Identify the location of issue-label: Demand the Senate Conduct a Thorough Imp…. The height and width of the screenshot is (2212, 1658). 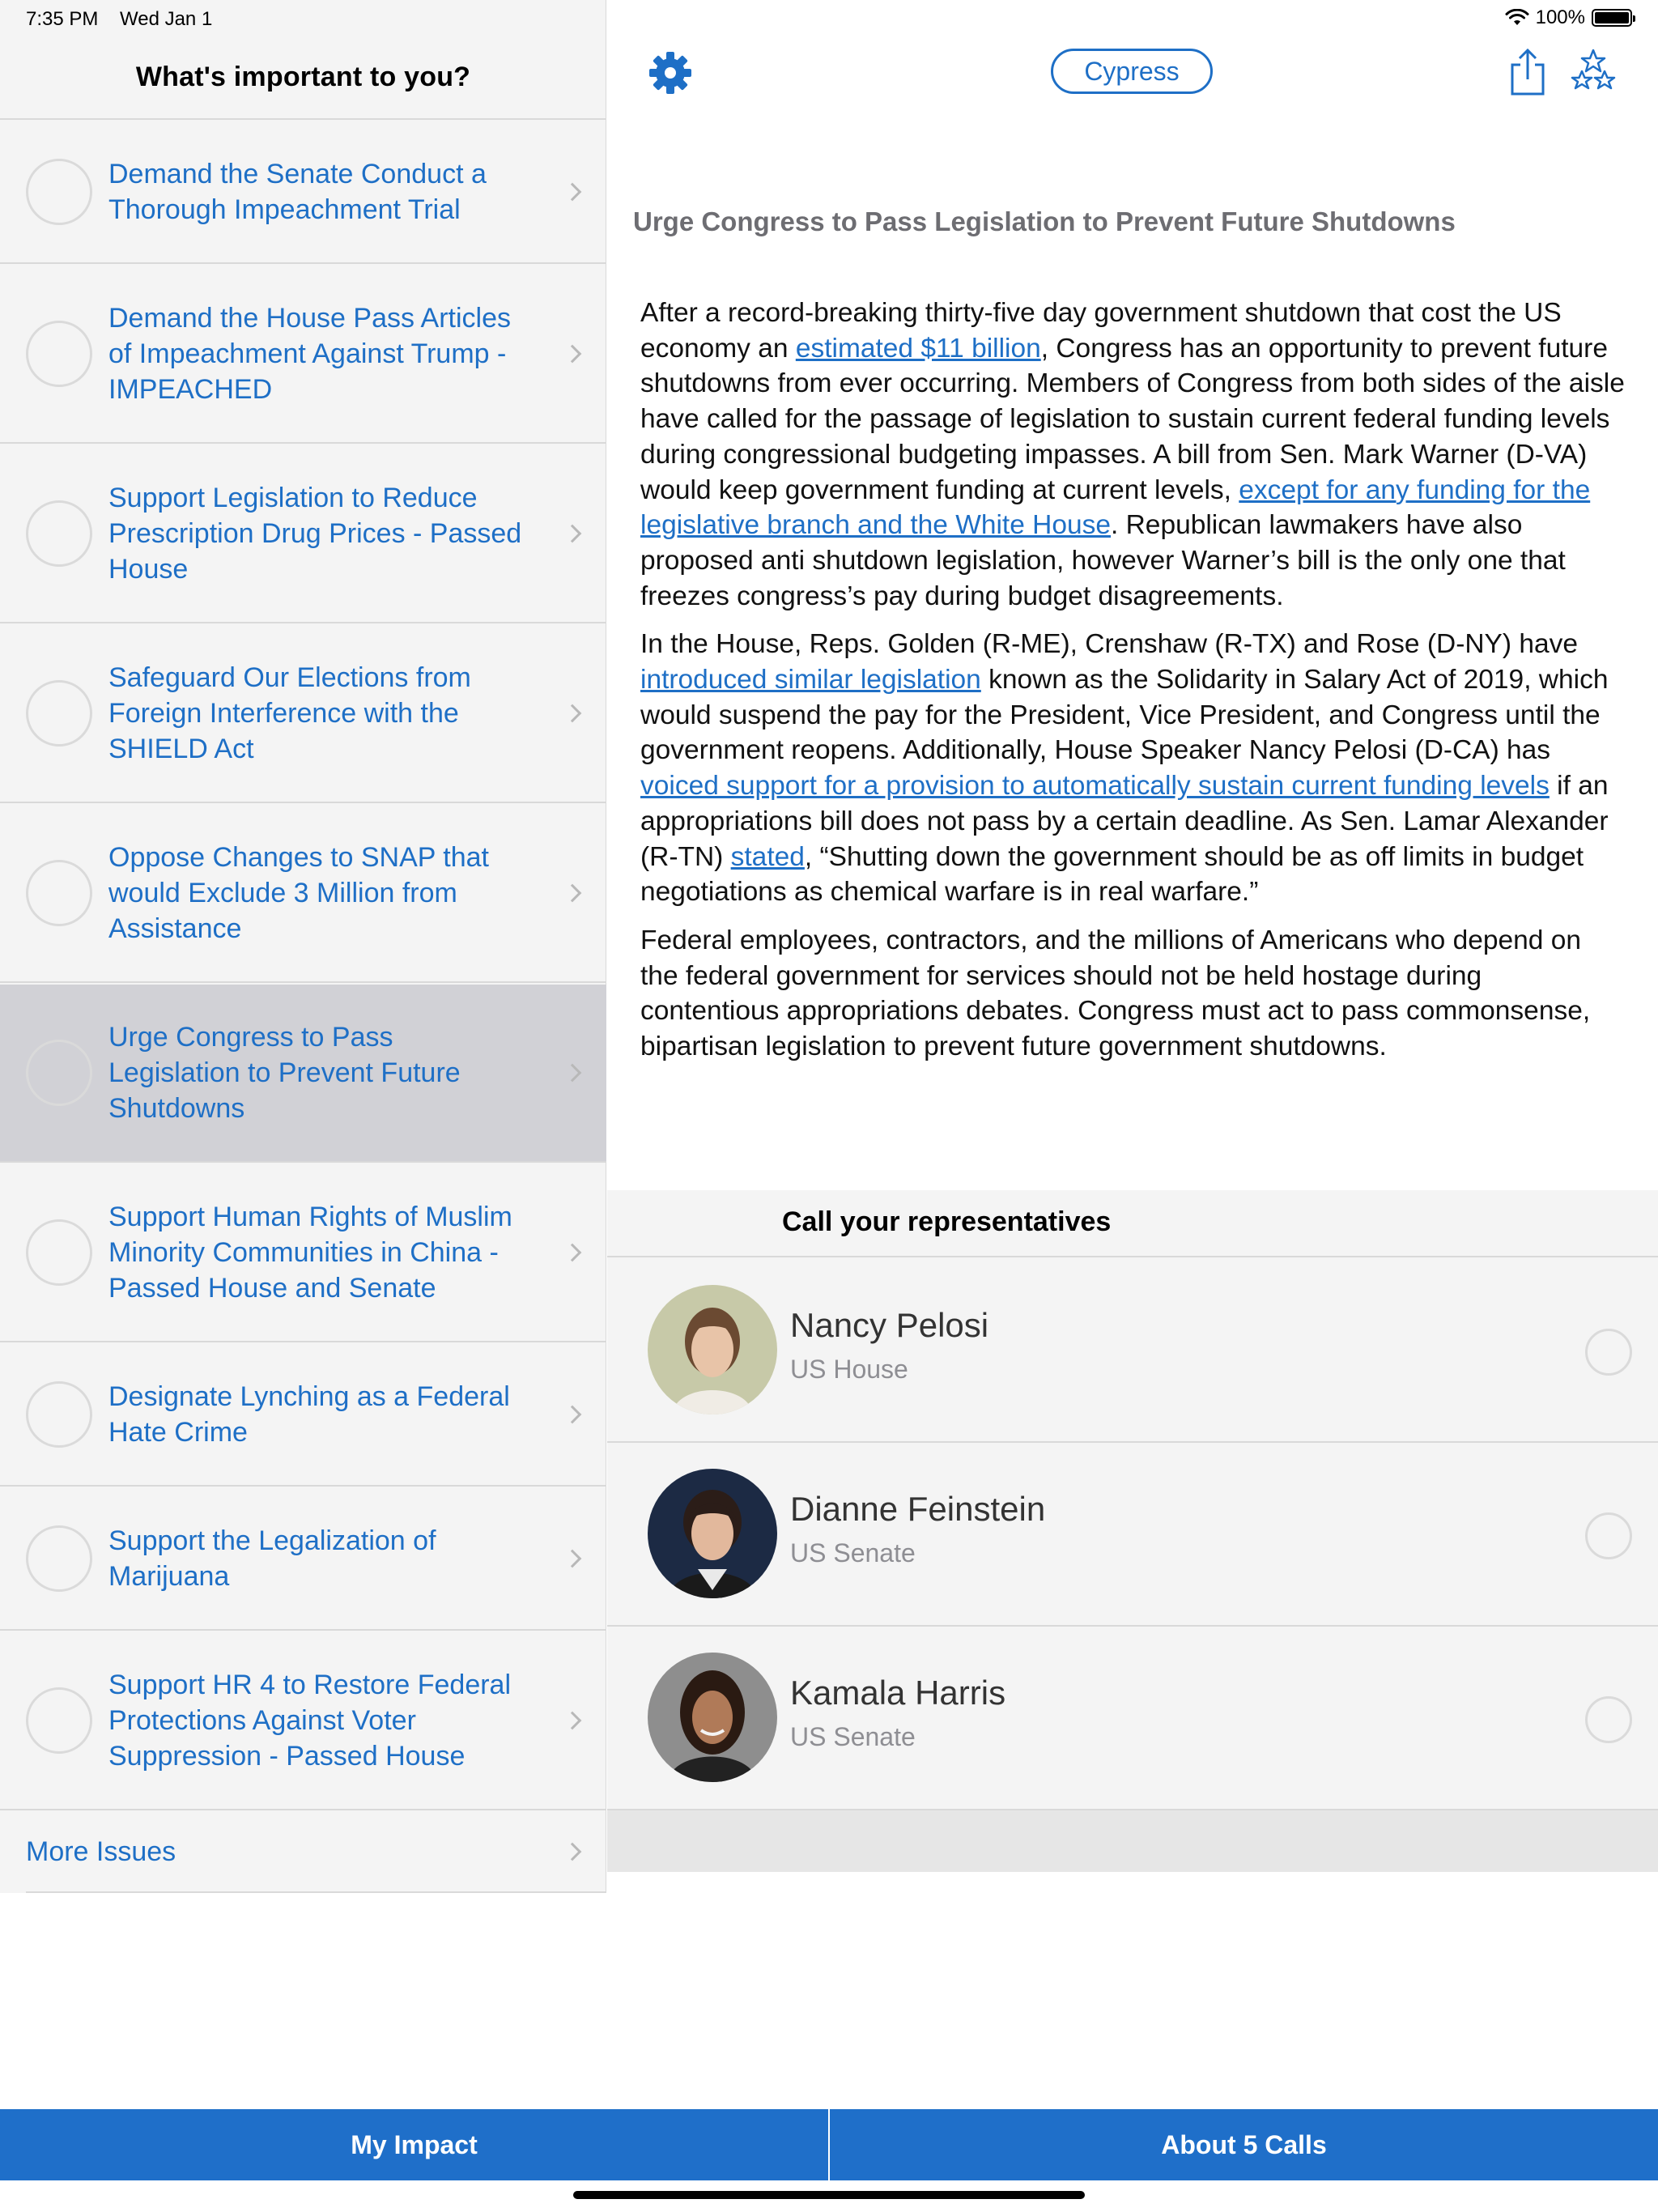
(297, 192).